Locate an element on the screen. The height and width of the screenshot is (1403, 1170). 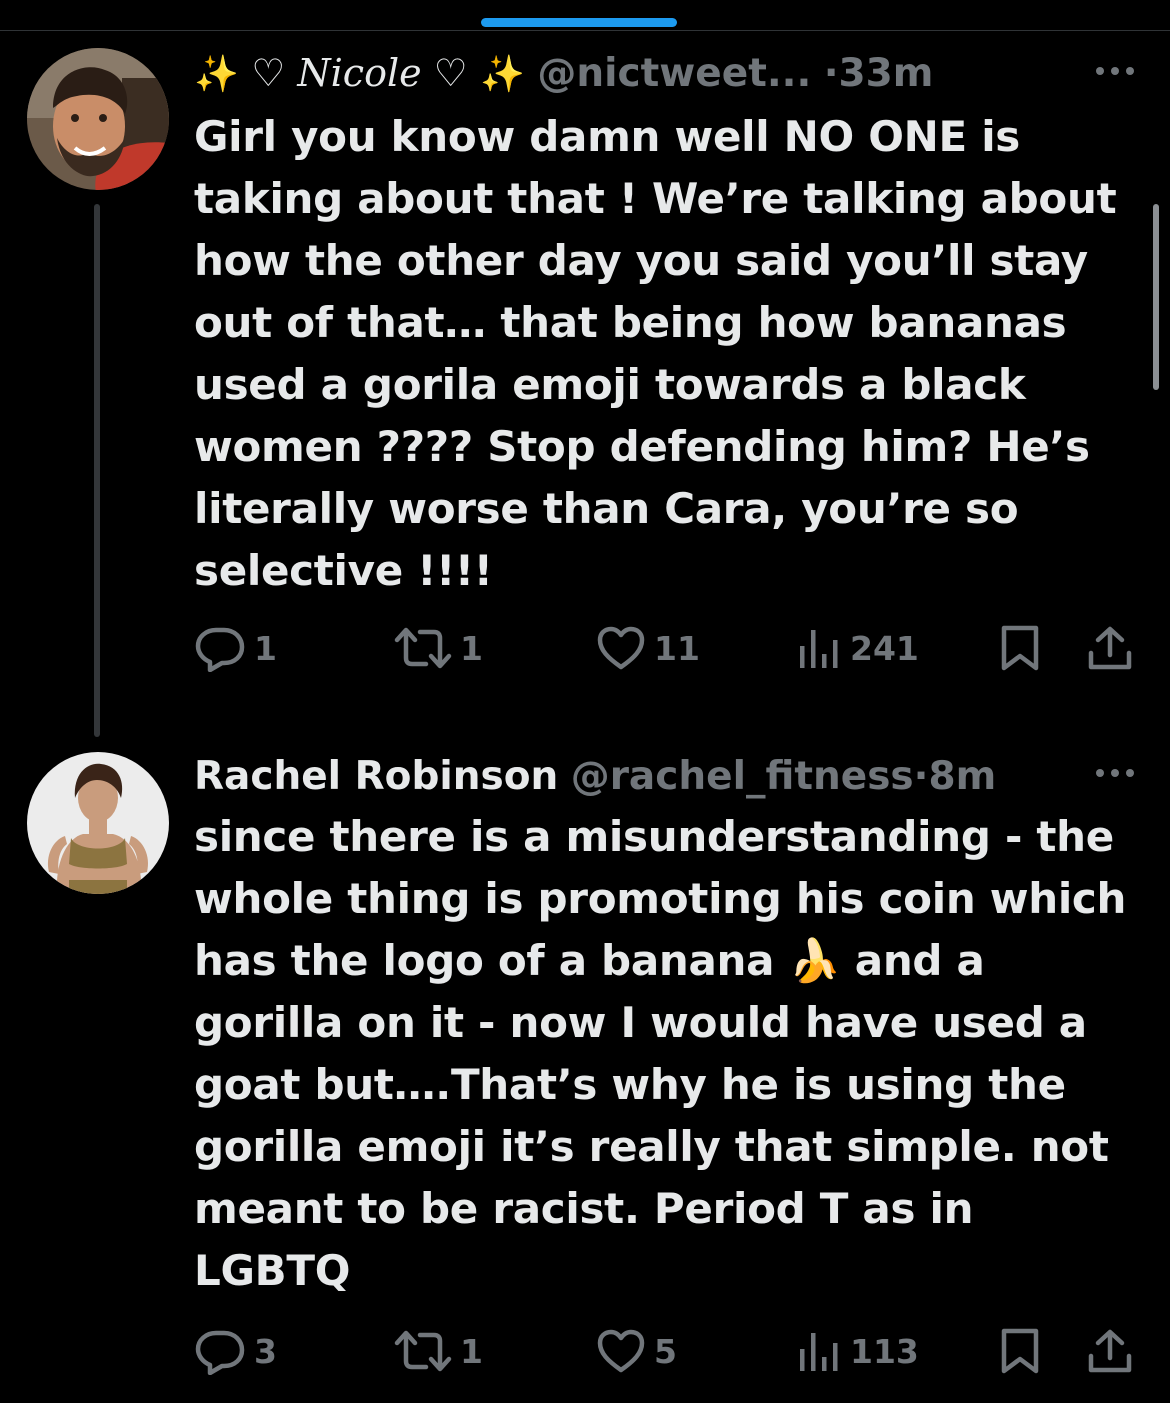
tweet-text-line: used a gorila emoji towards a black is located at coordinates (610, 384).